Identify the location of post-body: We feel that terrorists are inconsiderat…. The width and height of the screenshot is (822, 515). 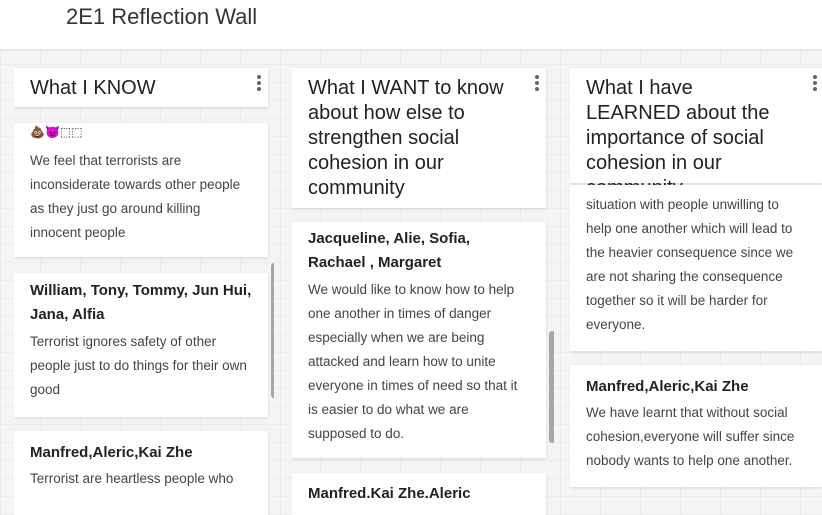
(135, 196).